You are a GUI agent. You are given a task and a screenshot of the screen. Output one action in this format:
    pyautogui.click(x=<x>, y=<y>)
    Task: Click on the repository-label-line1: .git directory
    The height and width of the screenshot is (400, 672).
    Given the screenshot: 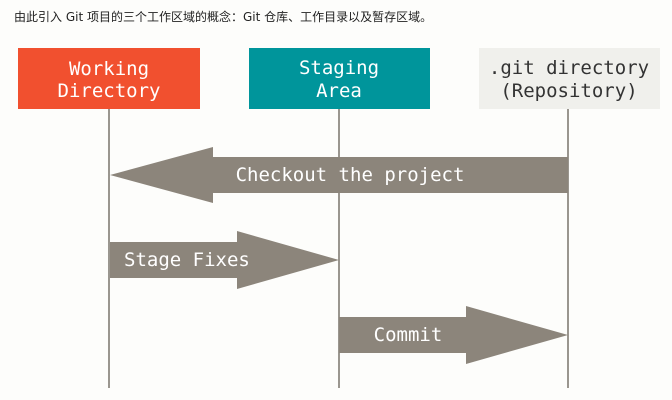 What is the action you would take?
    pyautogui.click(x=569, y=68)
    